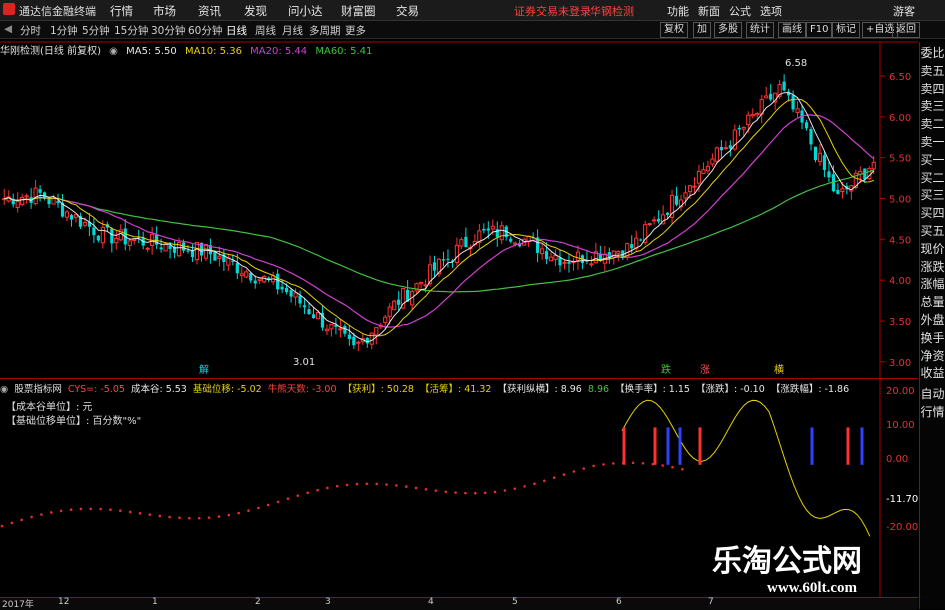 The width and height of the screenshot is (945, 610). I want to click on note-cost-unit: 【成本谷单位】: 元, so click(49, 407).